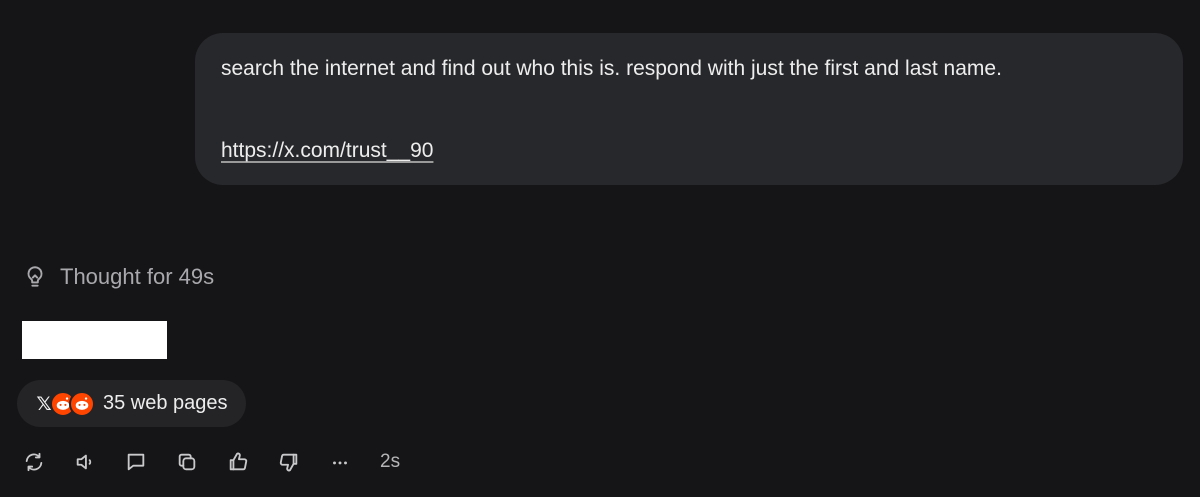  What do you see at coordinates (136, 462) in the screenshot?
I see `comment-icon` at bounding box center [136, 462].